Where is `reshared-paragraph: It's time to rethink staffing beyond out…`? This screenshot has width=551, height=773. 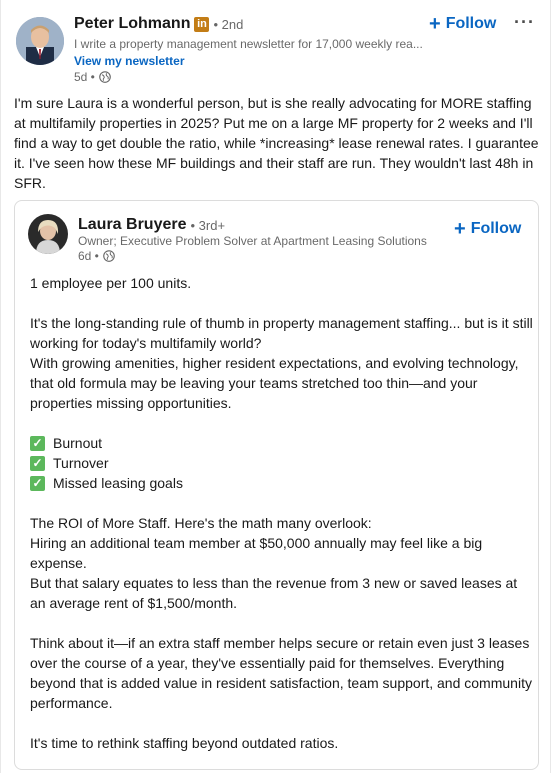
reshared-paragraph: It's time to rethink staffing beyond out… is located at coordinates (184, 743).